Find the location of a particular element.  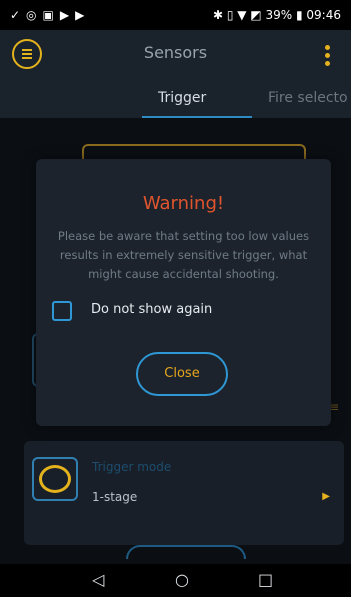

tab-fire-selector: Fire selecto is located at coordinates (308, 98).